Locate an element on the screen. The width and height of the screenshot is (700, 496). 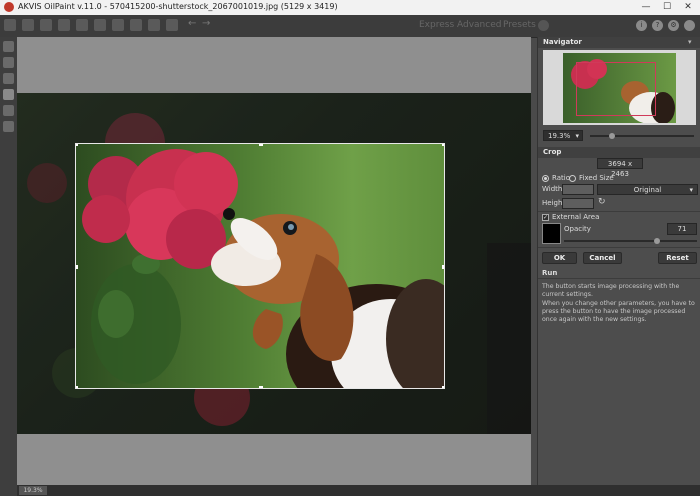
crop-title: Crop is located at coordinates (619, 152).